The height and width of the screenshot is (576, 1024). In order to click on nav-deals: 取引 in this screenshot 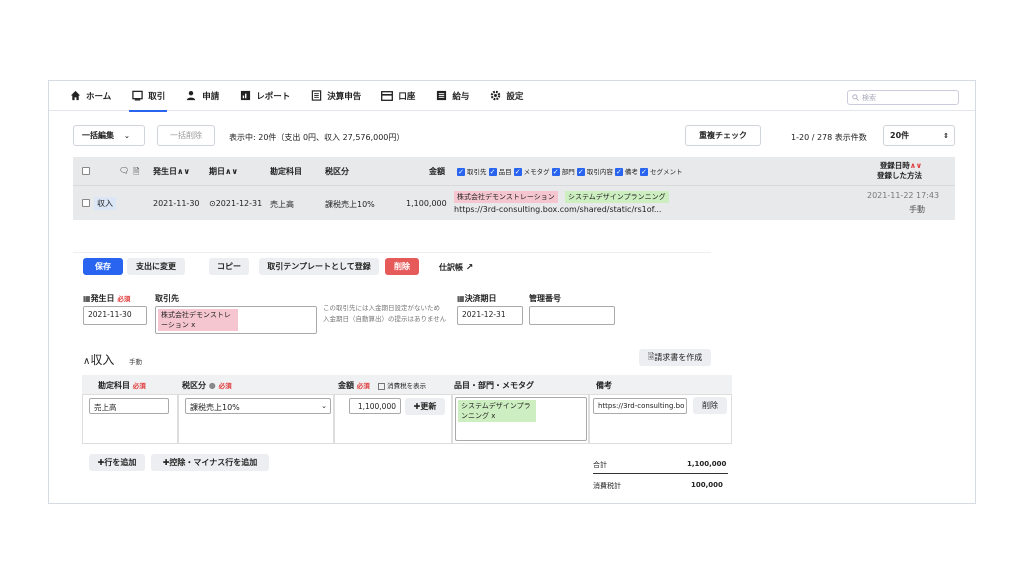, I will do `click(148, 96)`.